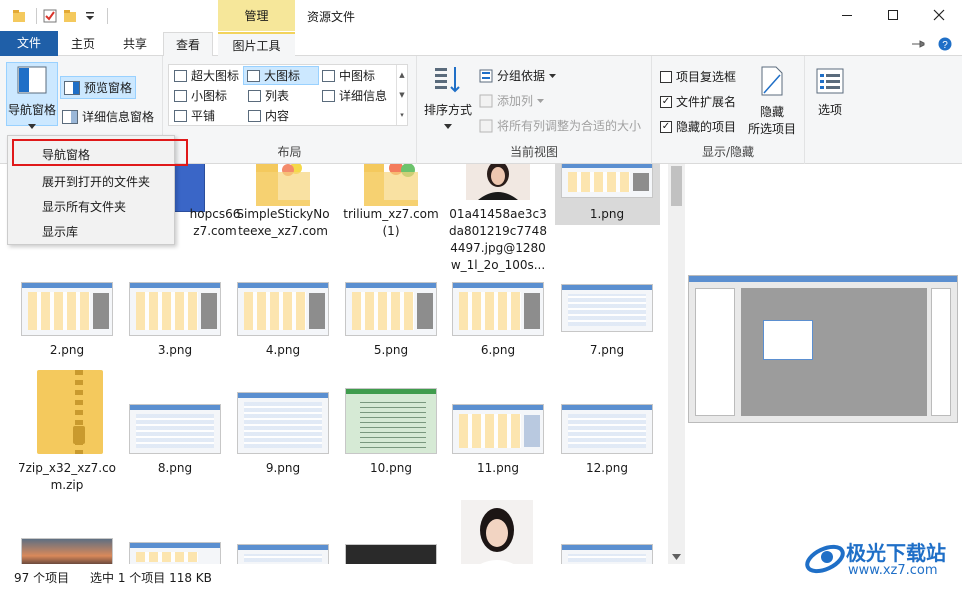 This screenshot has width=962, height=589. I want to click on layout-item-label: 详细信息, so click(363, 96).